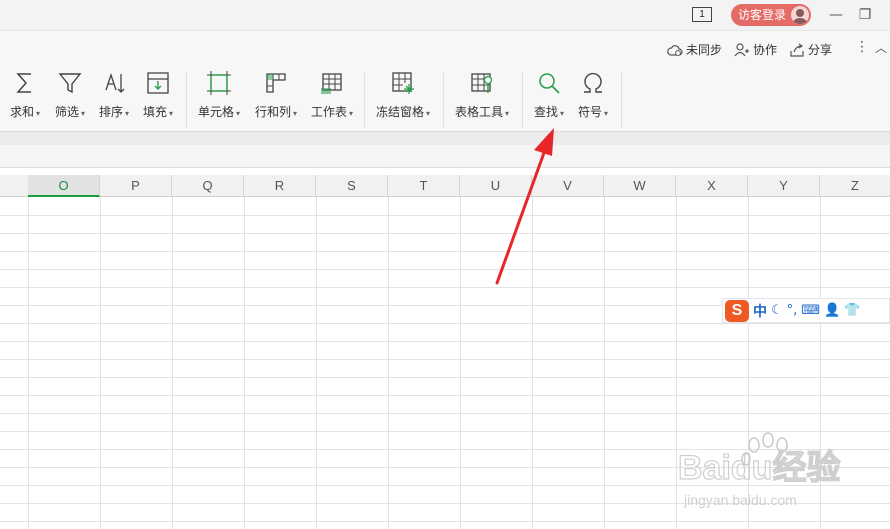  What do you see at coordinates (208, 186) in the screenshot?
I see `column-header-q: Q` at bounding box center [208, 186].